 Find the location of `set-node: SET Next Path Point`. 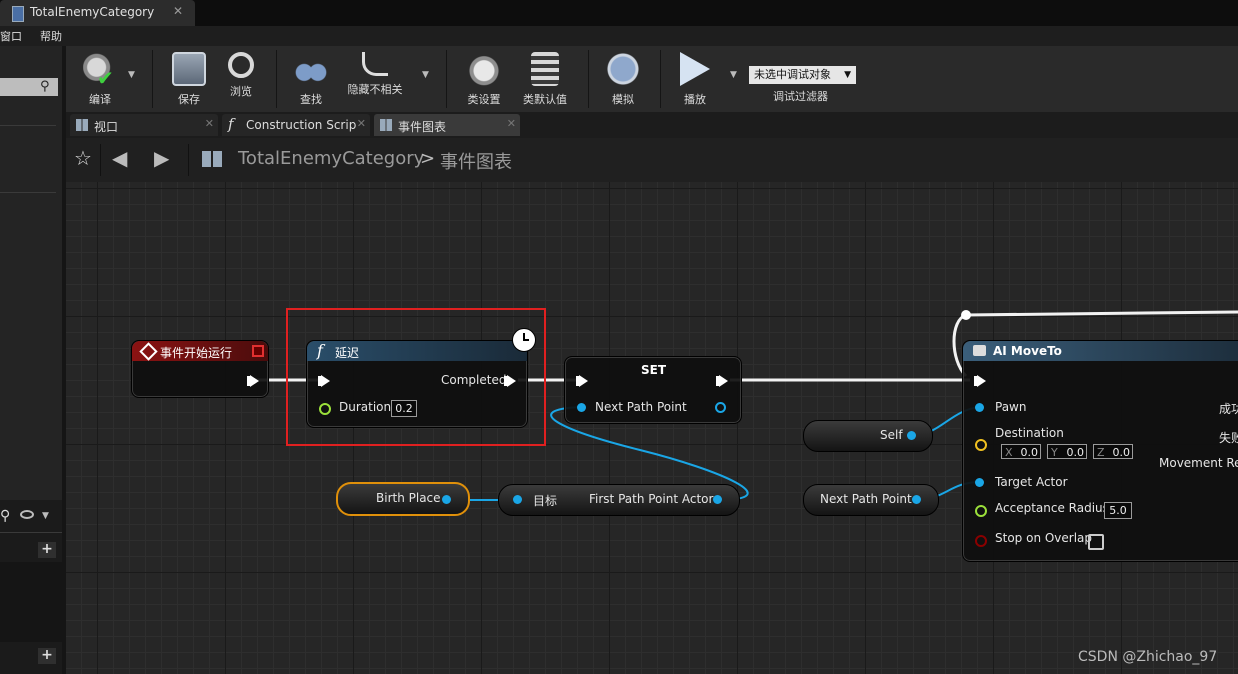

set-node: SET Next Path Point is located at coordinates (653, 390).